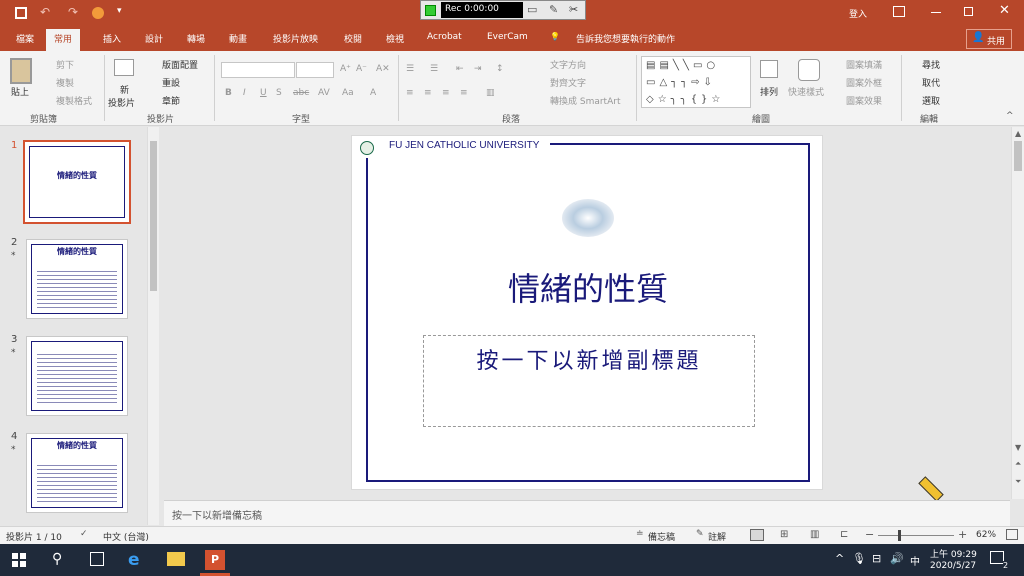 This screenshot has height=576, width=1024. I want to click on thumbnail-scrollbar, so click(153, 326).